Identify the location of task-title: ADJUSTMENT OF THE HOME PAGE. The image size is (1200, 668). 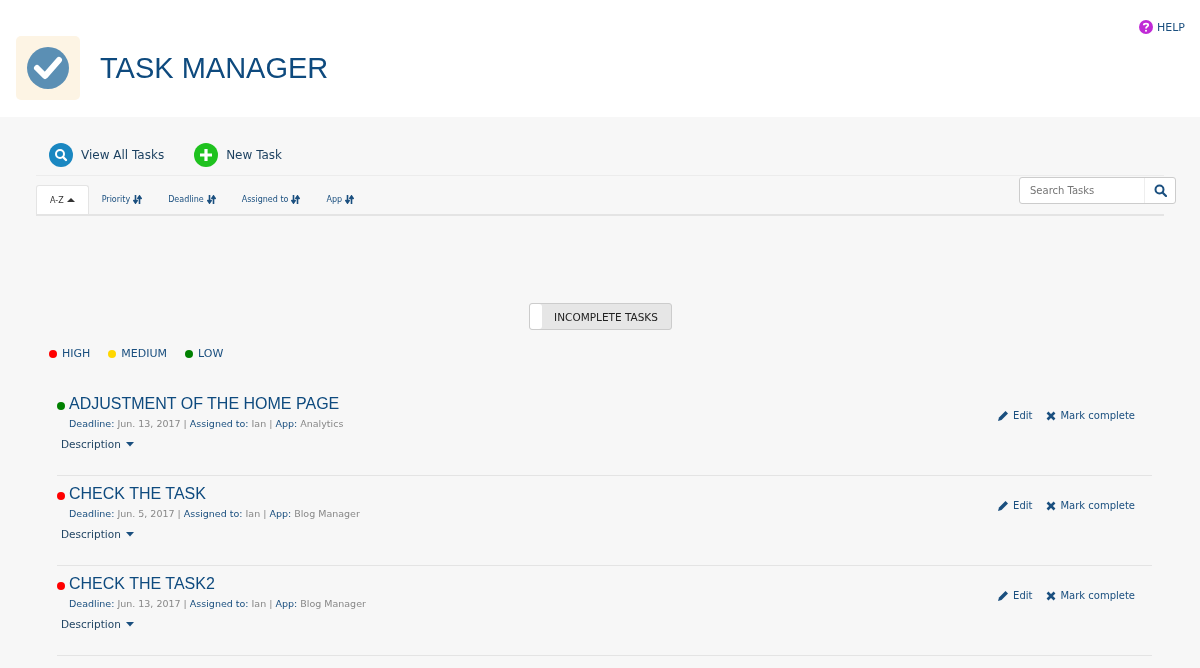
(204, 404).